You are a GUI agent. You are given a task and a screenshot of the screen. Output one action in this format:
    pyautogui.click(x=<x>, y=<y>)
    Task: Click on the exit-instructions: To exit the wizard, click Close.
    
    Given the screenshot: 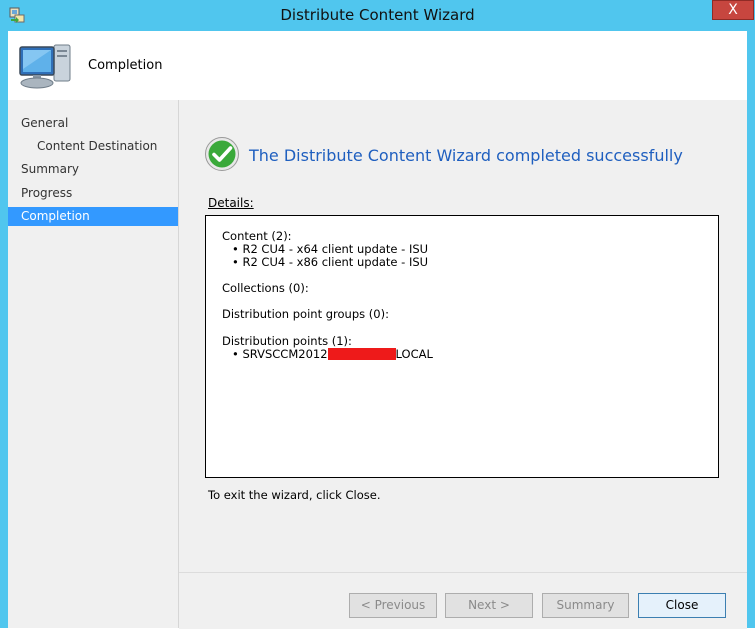 What is the action you would take?
    pyautogui.click(x=294, y=495)
    